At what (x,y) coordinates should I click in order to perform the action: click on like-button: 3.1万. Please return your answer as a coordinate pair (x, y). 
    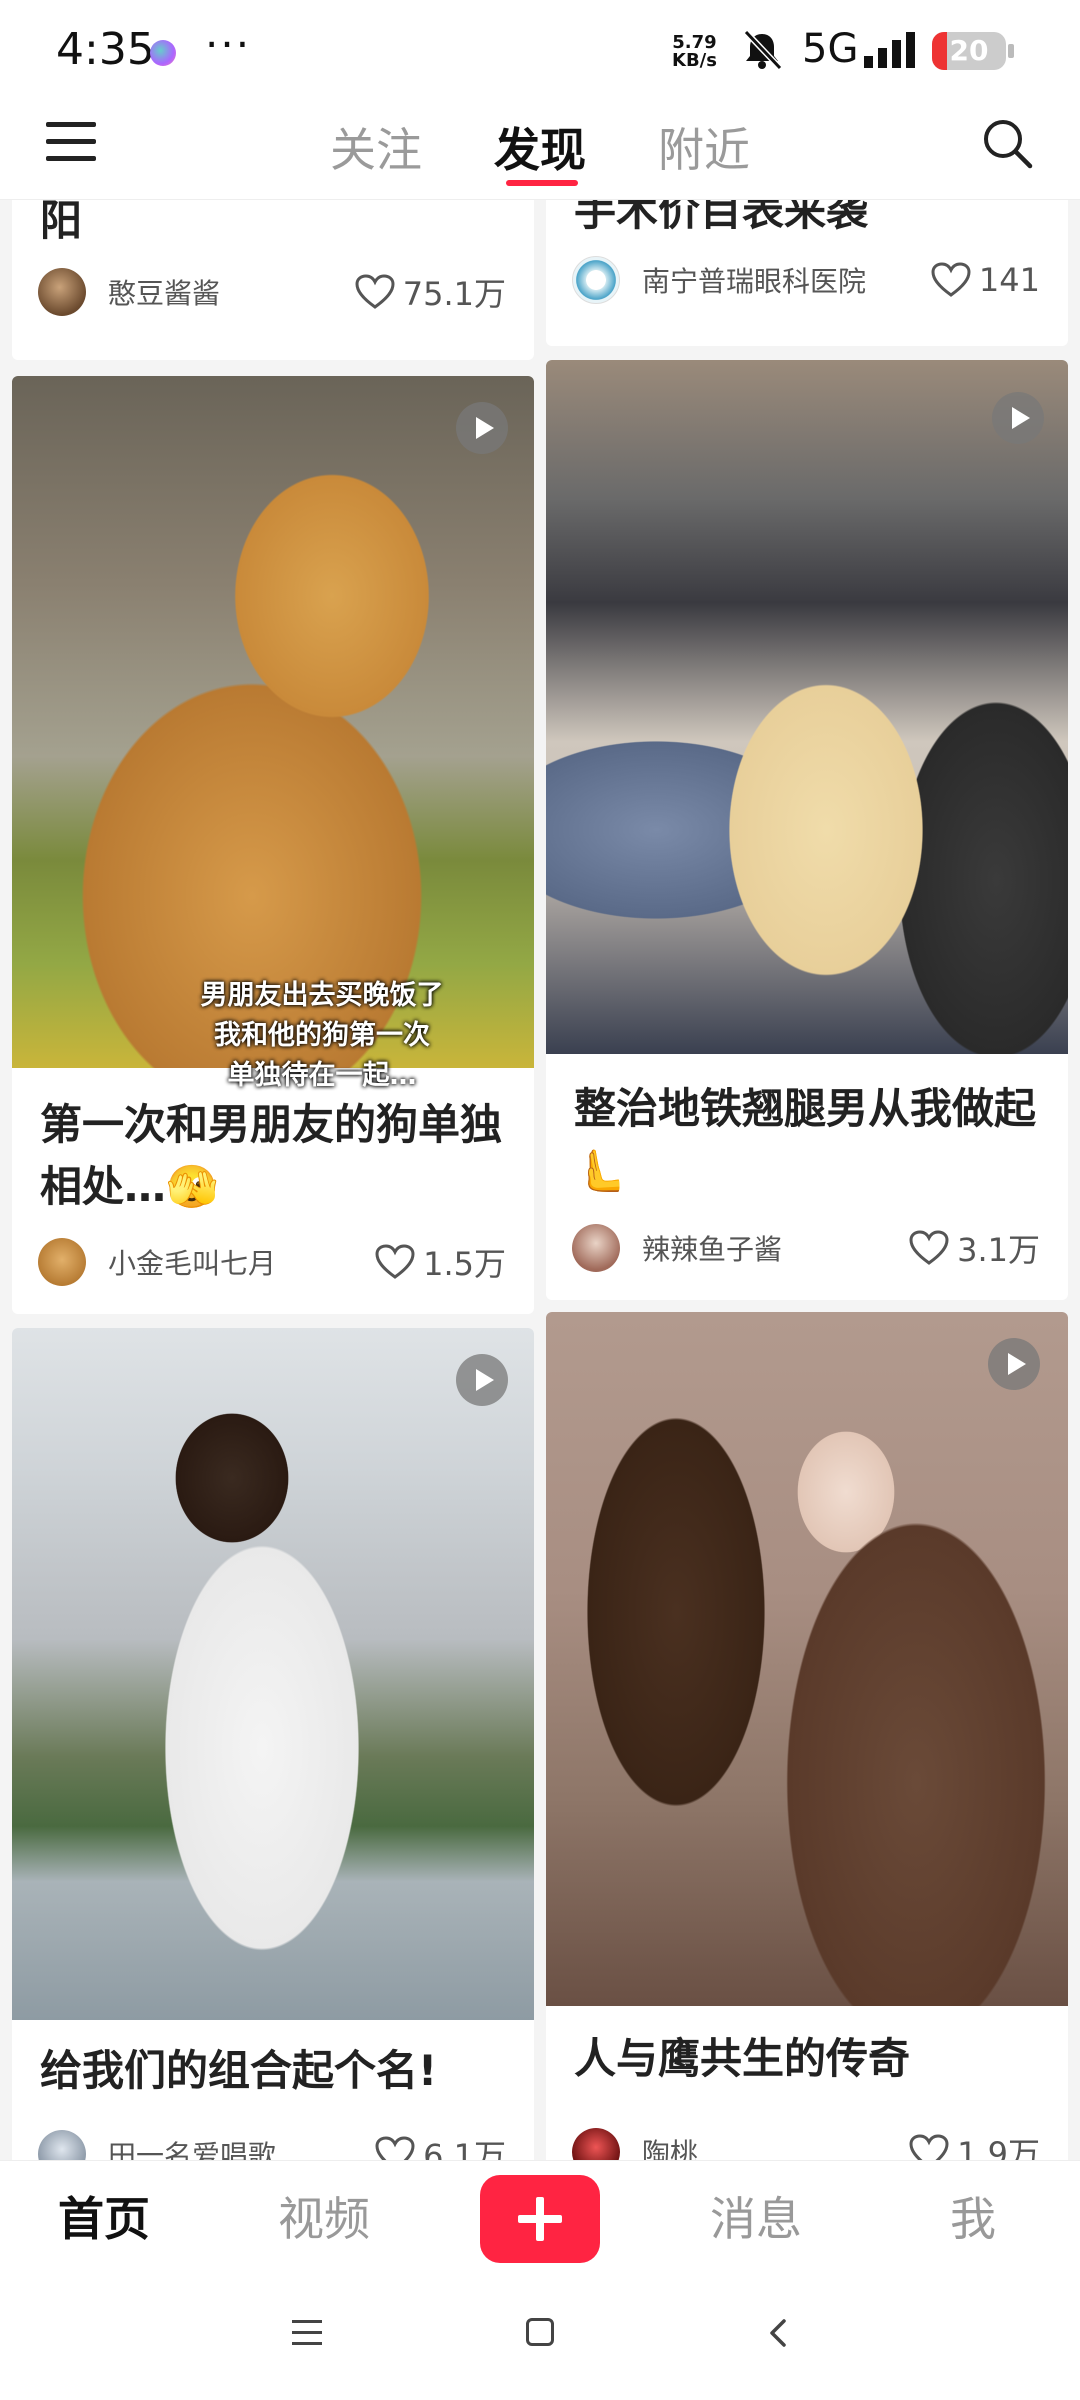
    Looking at the image, I should click on (974, 1248).